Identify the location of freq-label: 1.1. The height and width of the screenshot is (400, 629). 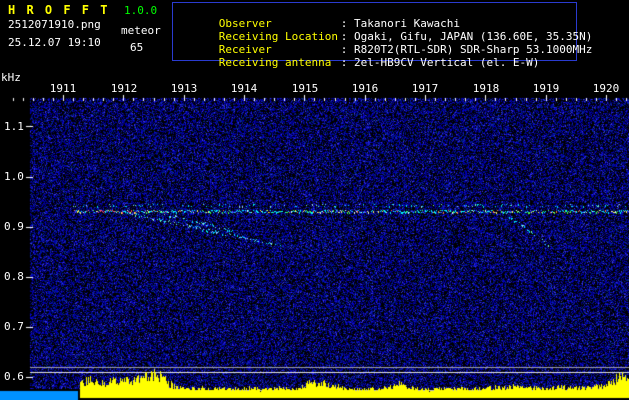
(14, 126).